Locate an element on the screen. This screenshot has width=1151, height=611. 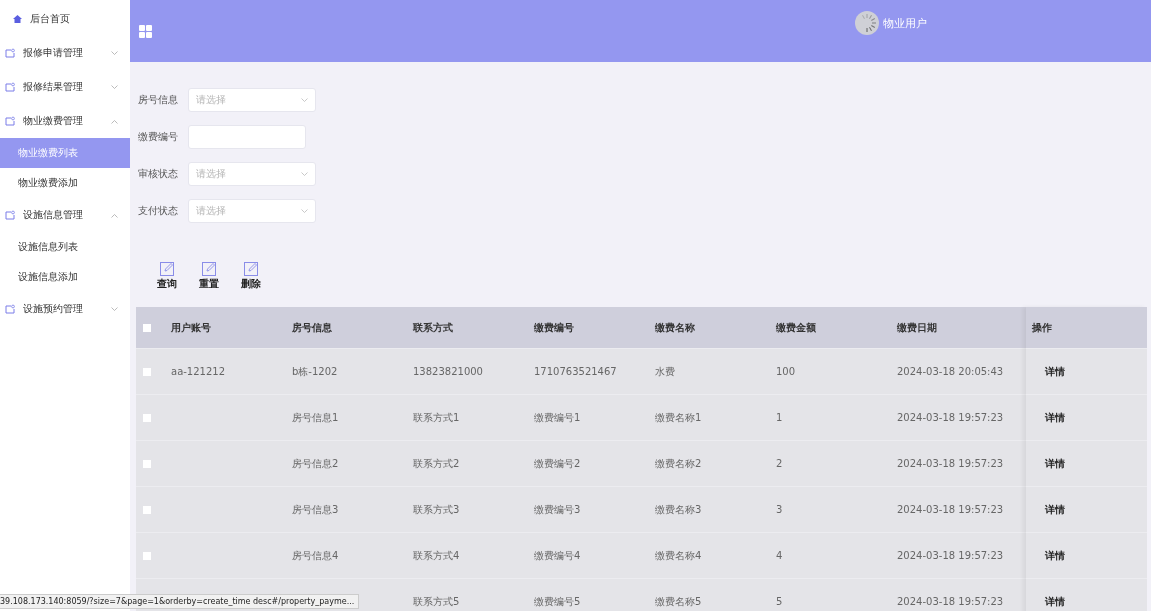
action-button: 删除 is located at coordinates (251, 276).